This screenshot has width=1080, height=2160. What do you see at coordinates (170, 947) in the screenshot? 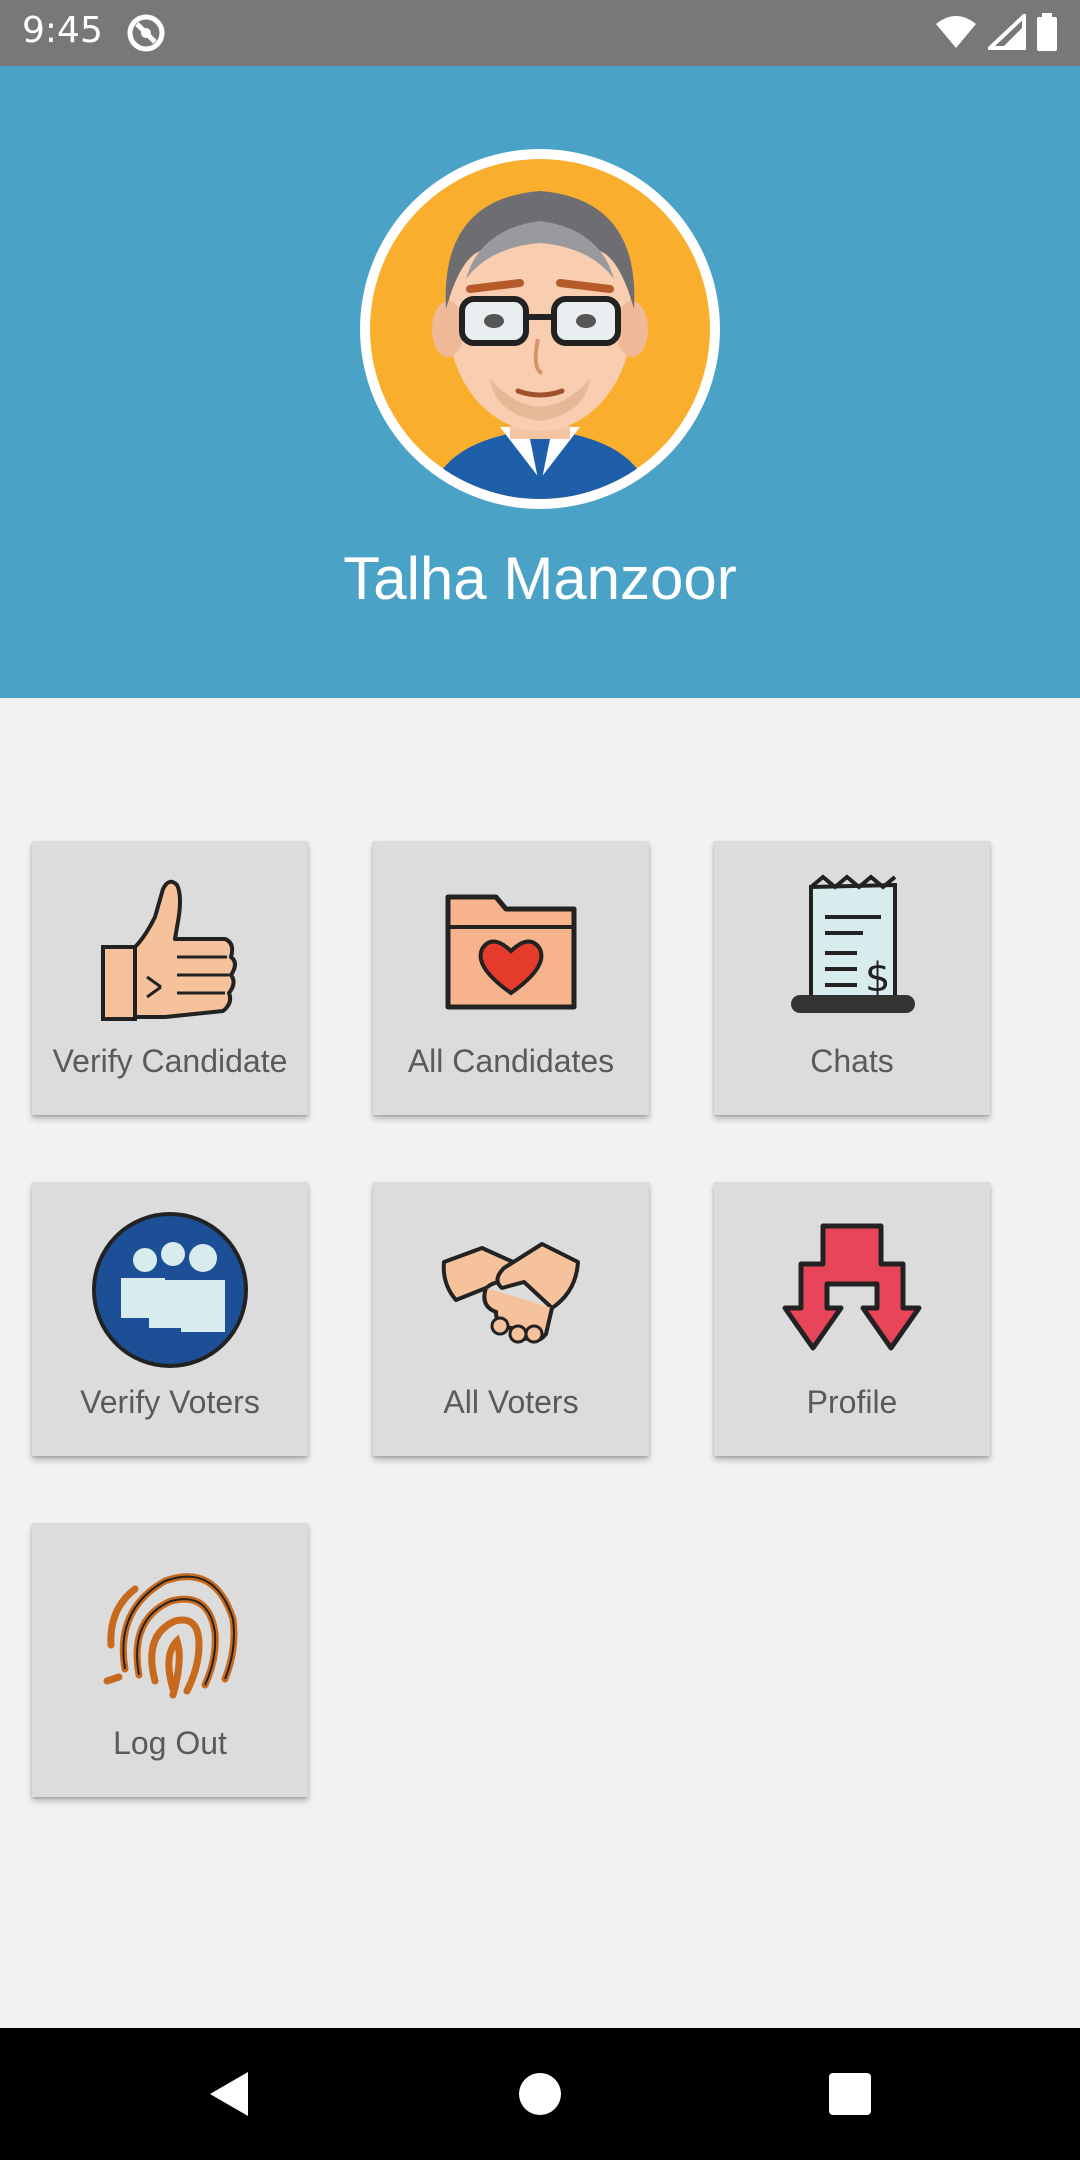
I see `thumbs-up-icon` at bounding box center [170, 947].